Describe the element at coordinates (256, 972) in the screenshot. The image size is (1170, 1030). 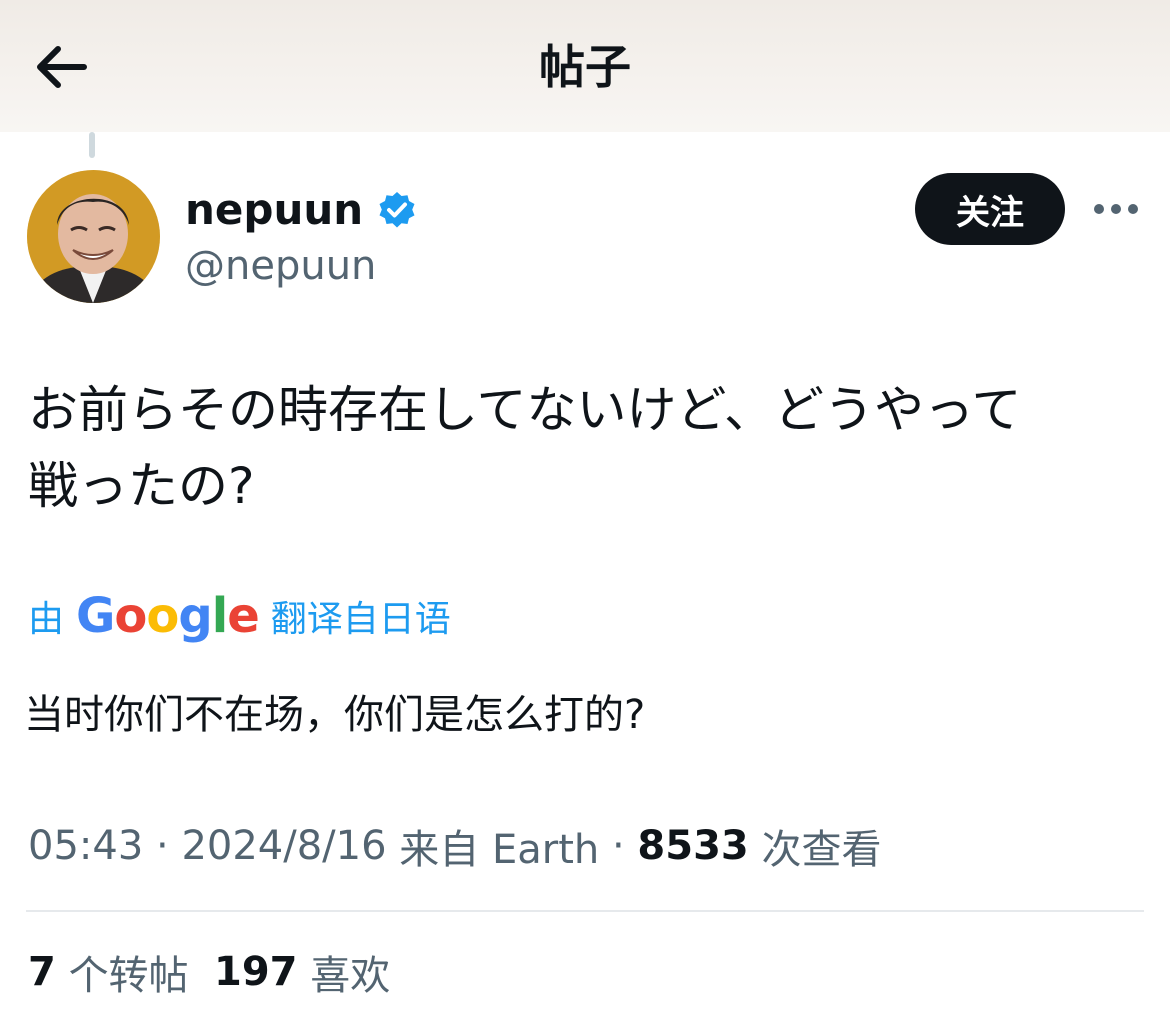
I see `like-count: 197` at that location.